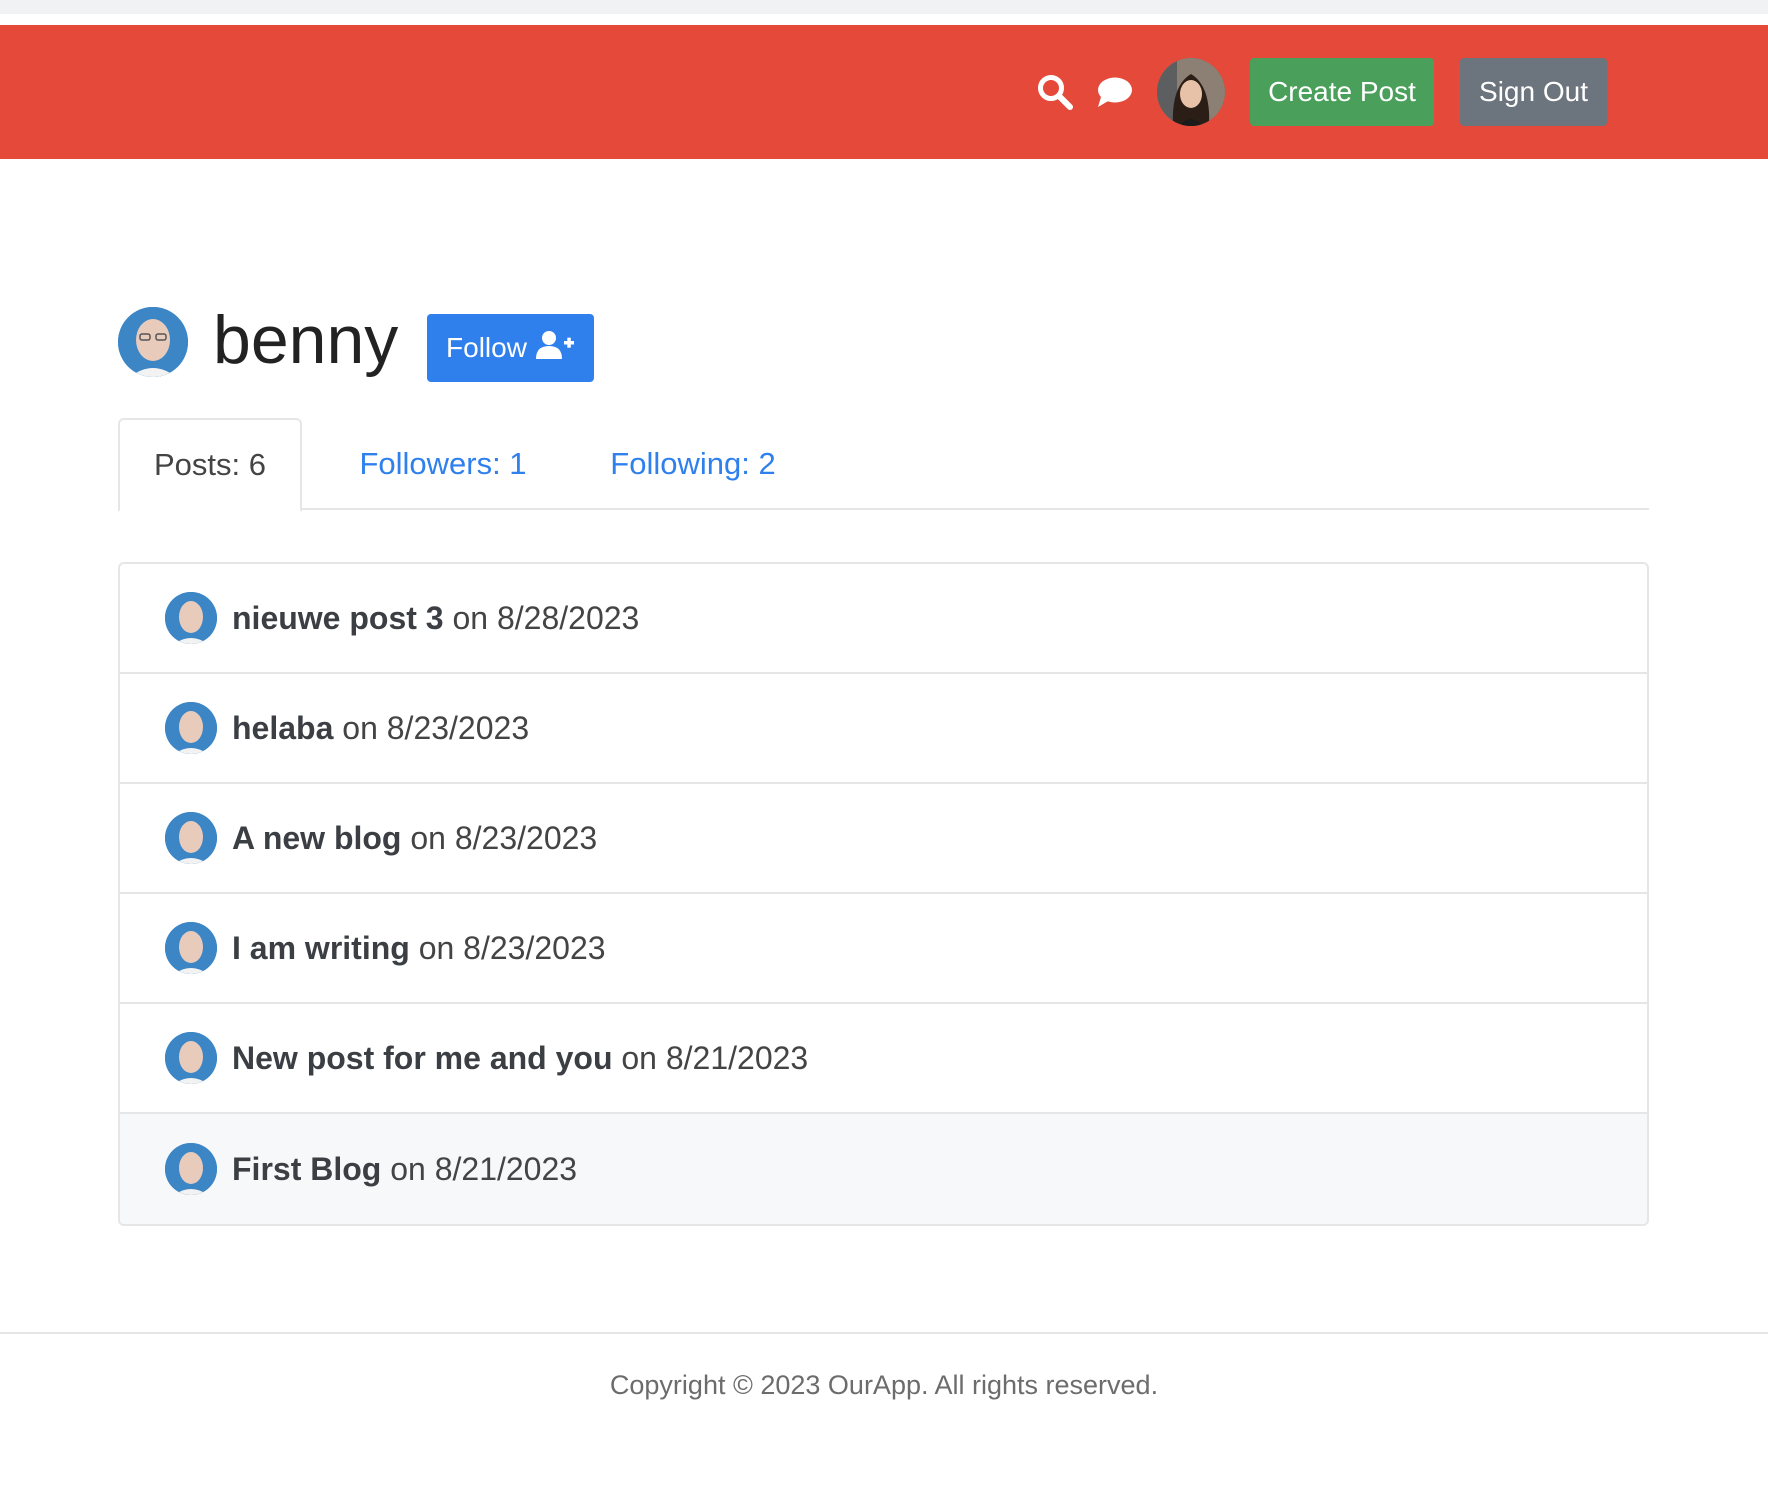 This screenshot has width=1768, height=1502. I want to click on tab-posts: Posts: 6, so click(210, 465).